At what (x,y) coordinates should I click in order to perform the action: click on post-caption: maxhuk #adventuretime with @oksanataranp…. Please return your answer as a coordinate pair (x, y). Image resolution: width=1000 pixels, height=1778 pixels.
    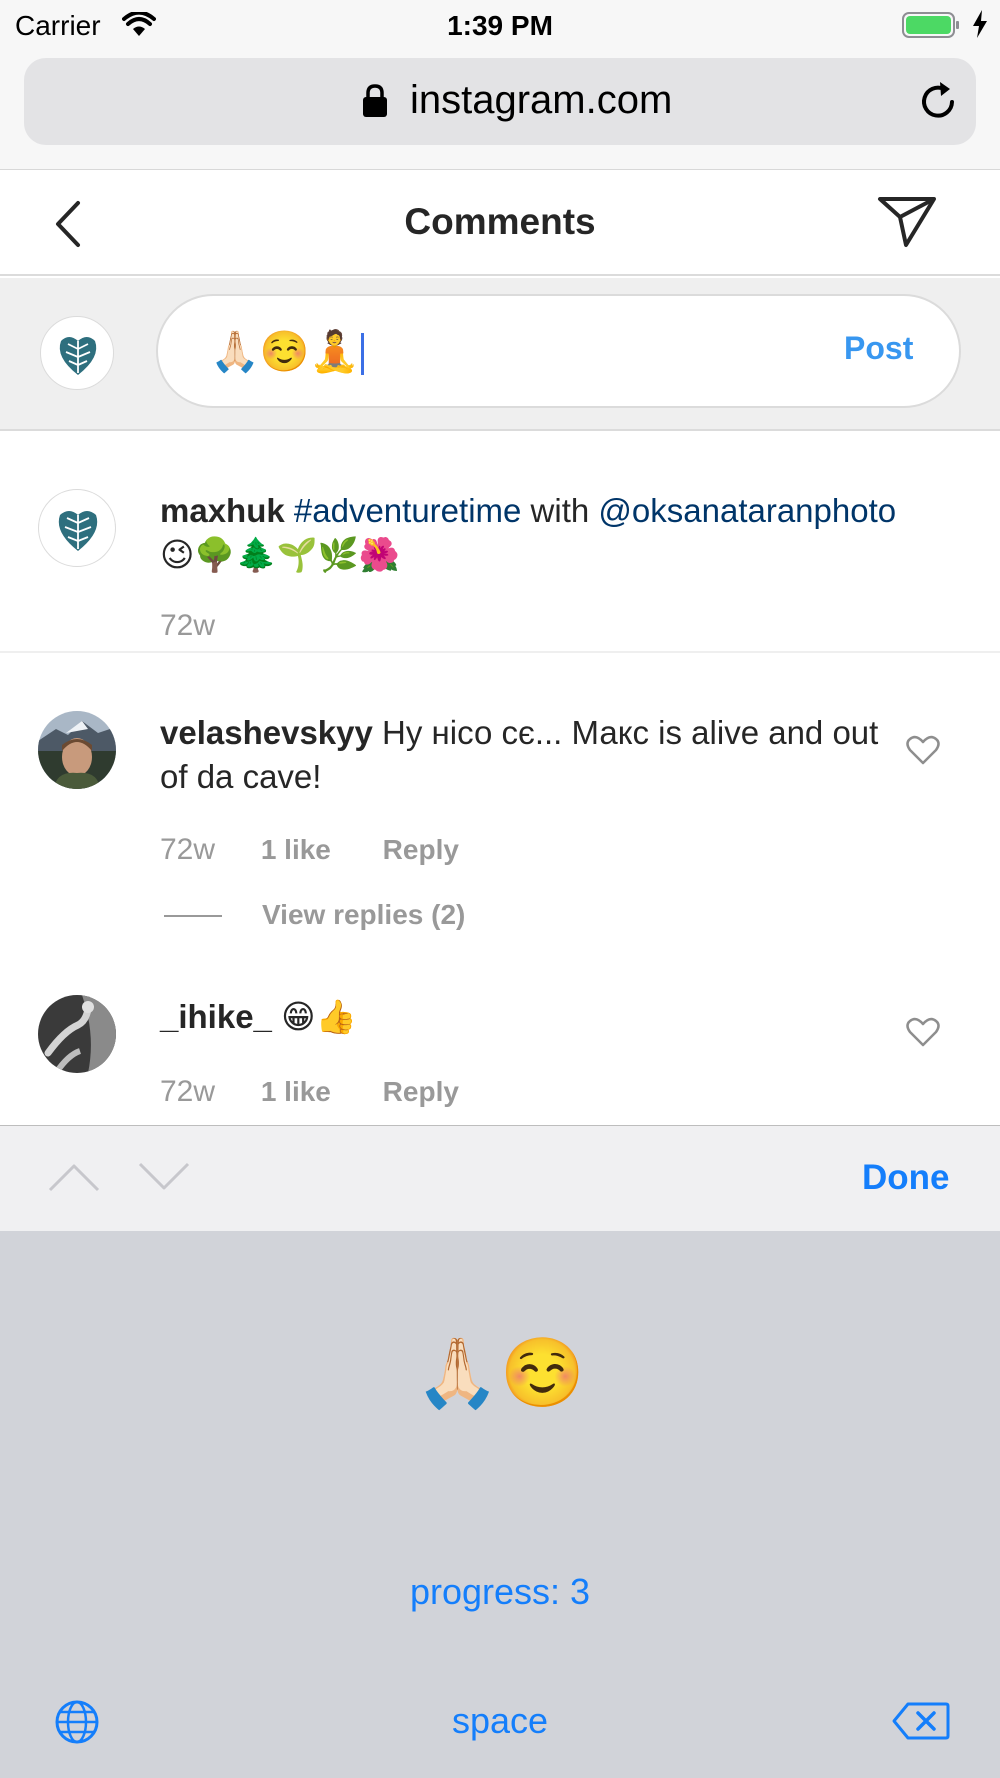
    Looking at the image, I should click on (500, 543).